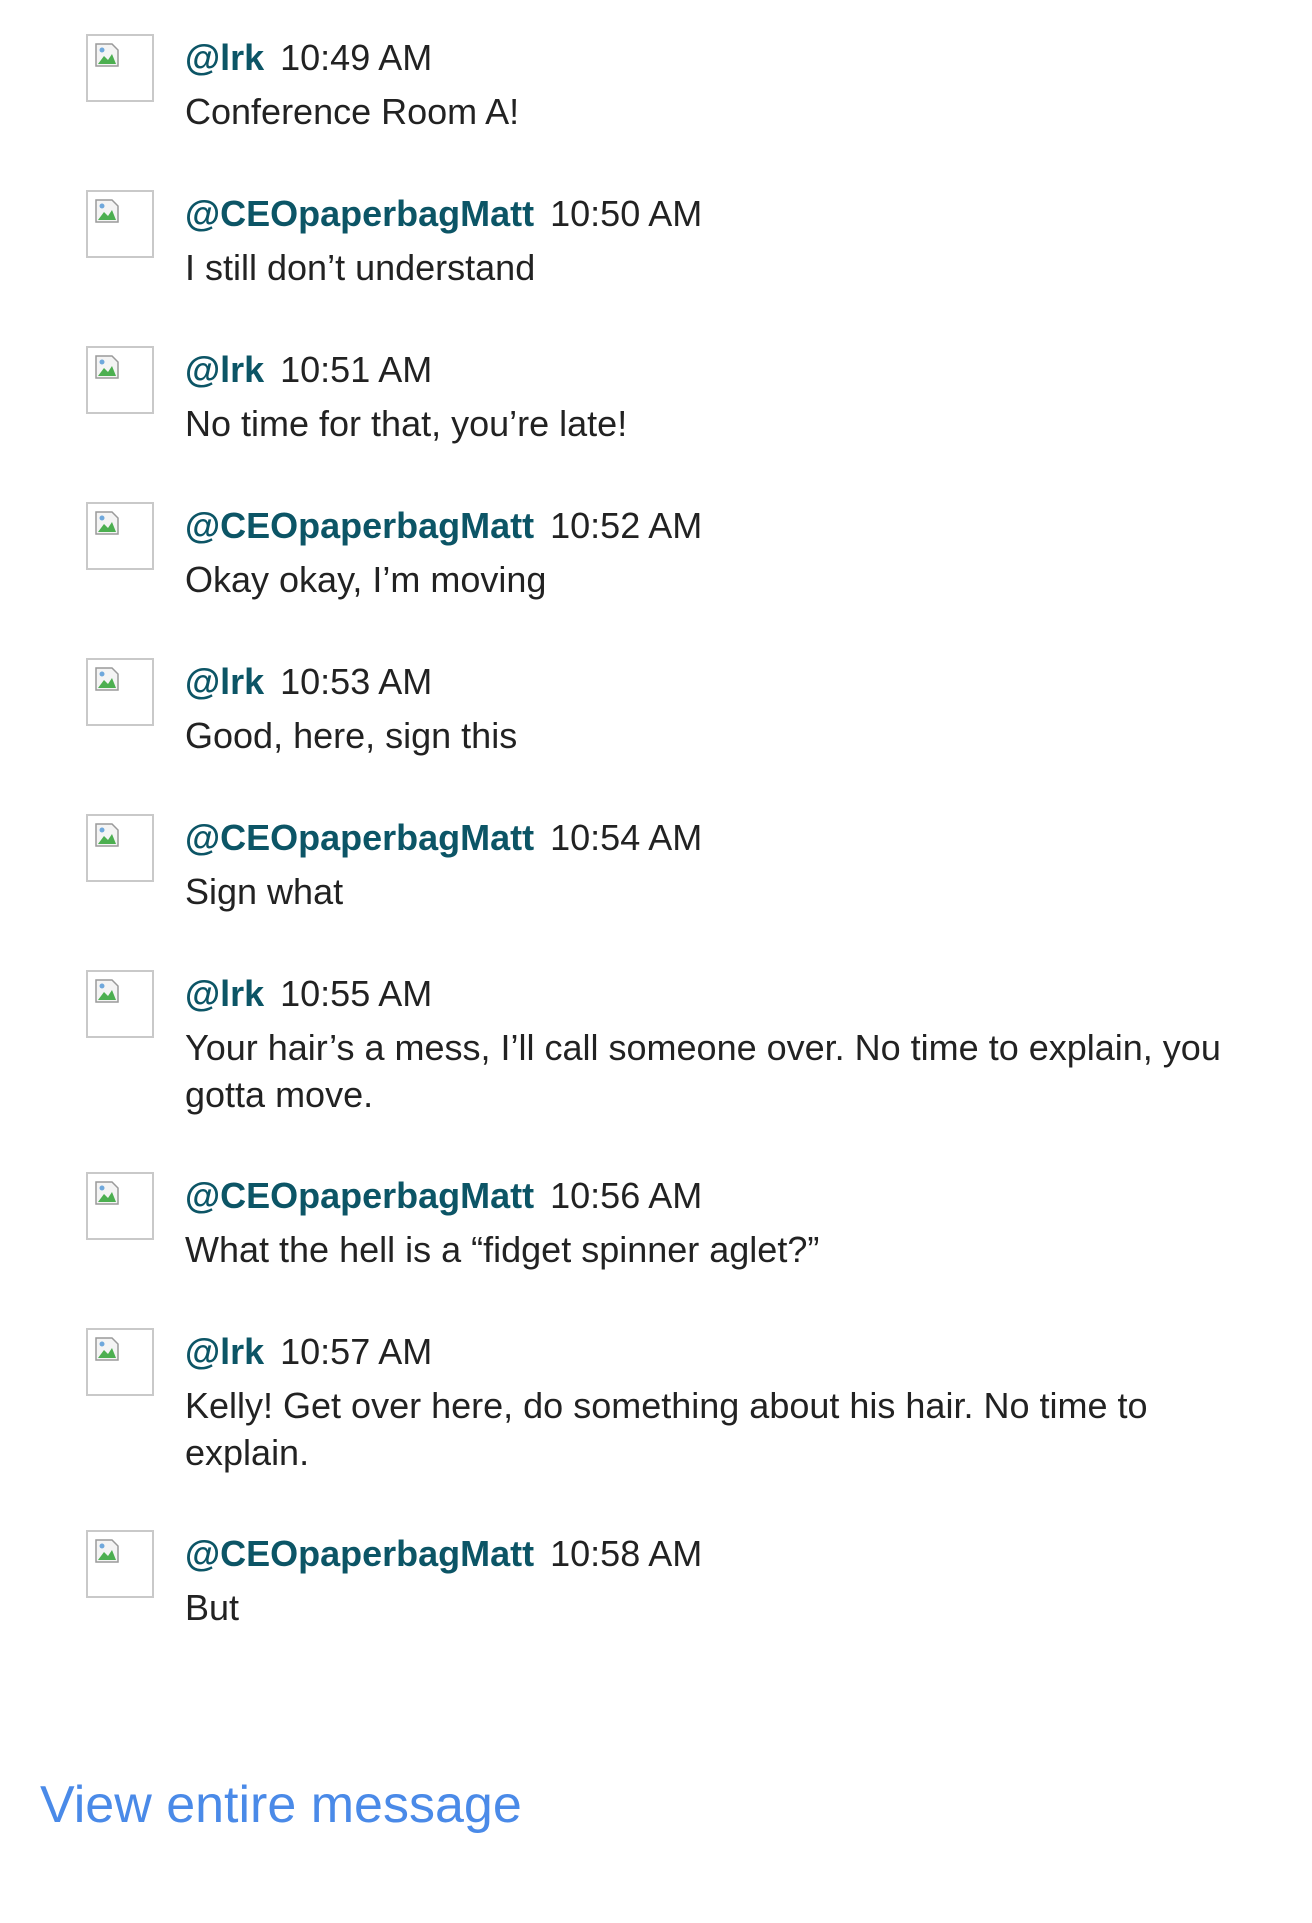  Describe the element at coordinates (351, 735) in the screenshot. I see `message-text: Good, here, sign this` at that location.